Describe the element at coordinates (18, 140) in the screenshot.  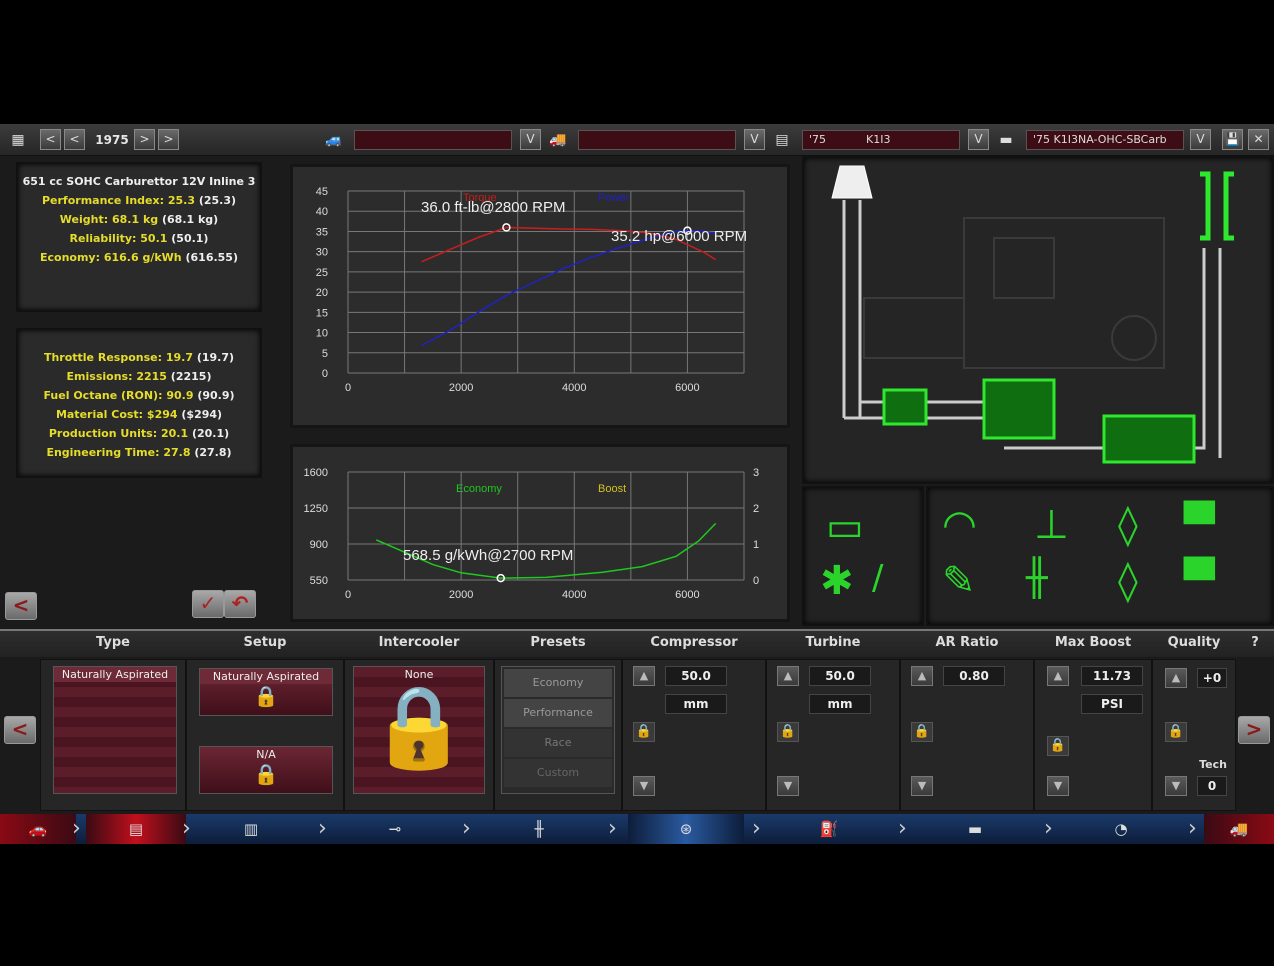
I see `calendar-icon: ▦` at that location.